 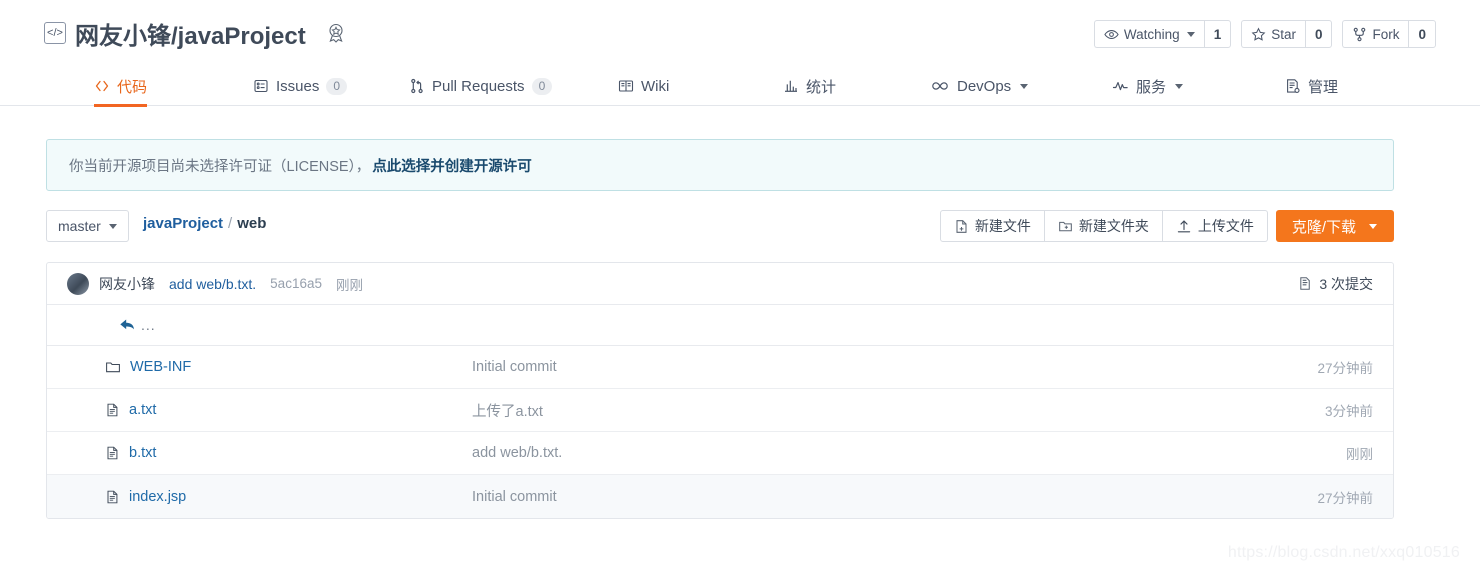 What do you see at coordinates (296, 283) in the screenshot?
I see `commit-sha: 5ac16a5` at bounding box center [296, 283].